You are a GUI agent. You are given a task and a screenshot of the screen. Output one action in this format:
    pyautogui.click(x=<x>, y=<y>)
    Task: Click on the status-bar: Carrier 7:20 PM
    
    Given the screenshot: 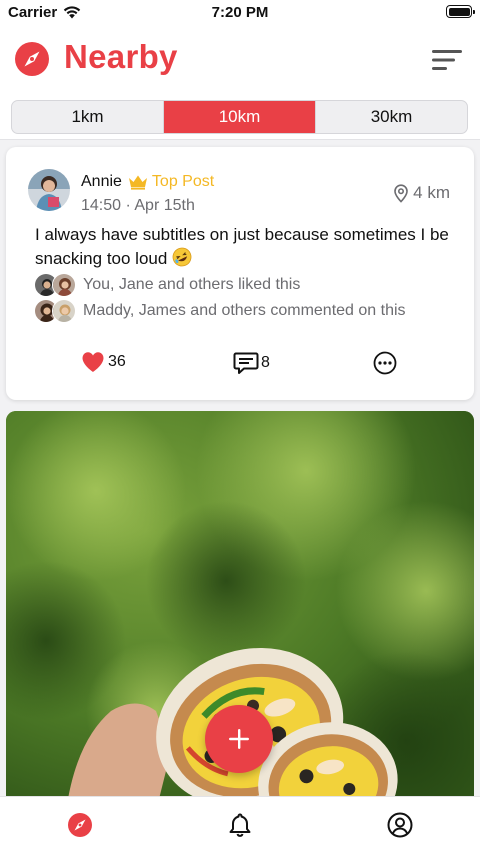 What is the action you would take?
    pyautogui.click(x=240, y=12)
    